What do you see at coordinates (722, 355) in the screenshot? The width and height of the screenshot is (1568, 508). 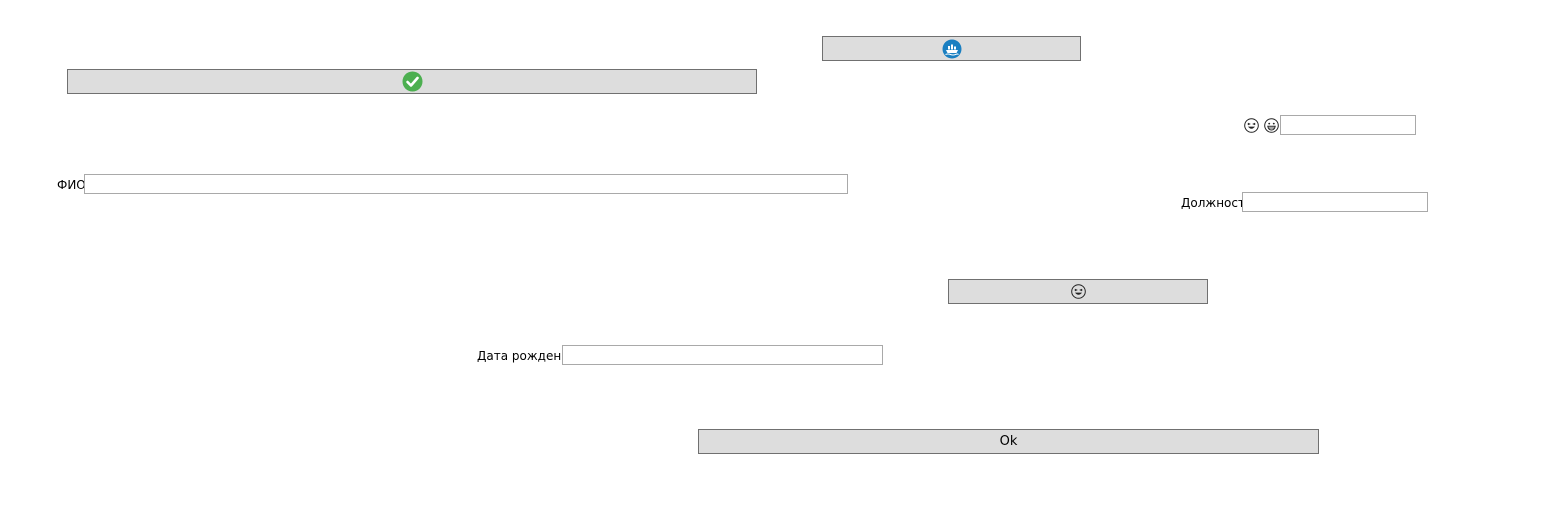 I see `birth-date-input` at bounding box center [722, 355].